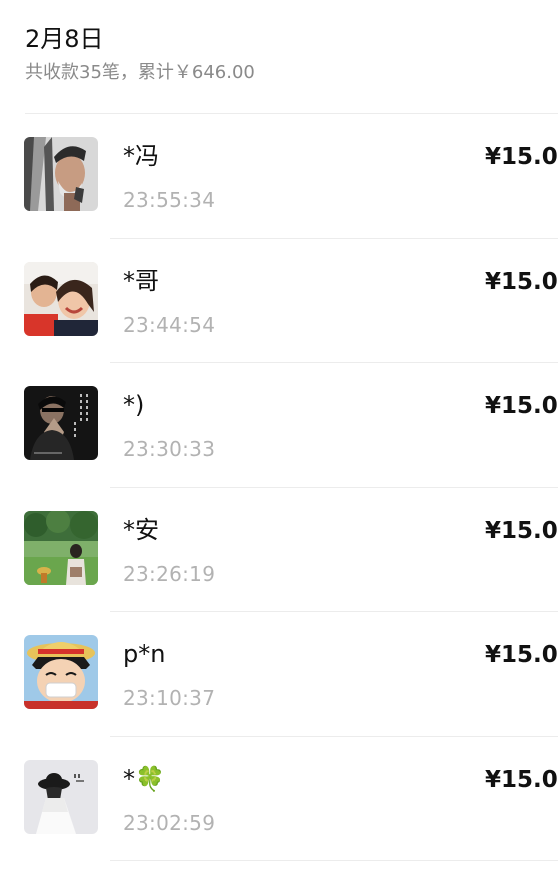 The width and height of the screenshot is (558, 883). What do you see at coordinates (150, 778) in the screenshot?
I see `four-leaf-clover-icon: 🍀` at bounding box center [150, 778].